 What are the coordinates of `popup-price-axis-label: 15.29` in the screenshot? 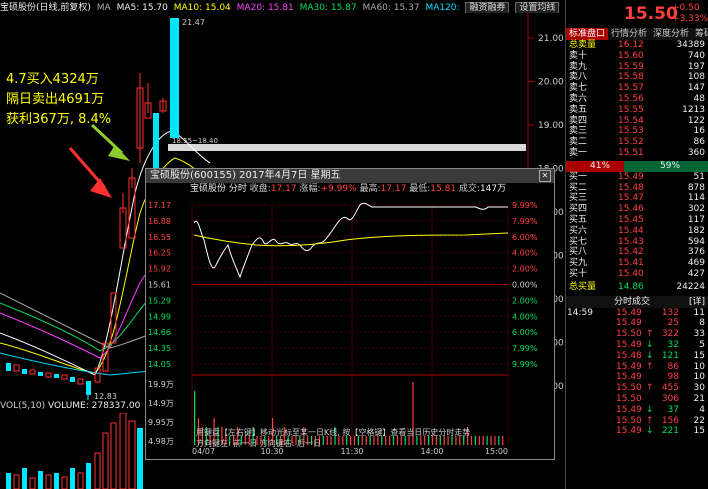 It's located at (159, 300).